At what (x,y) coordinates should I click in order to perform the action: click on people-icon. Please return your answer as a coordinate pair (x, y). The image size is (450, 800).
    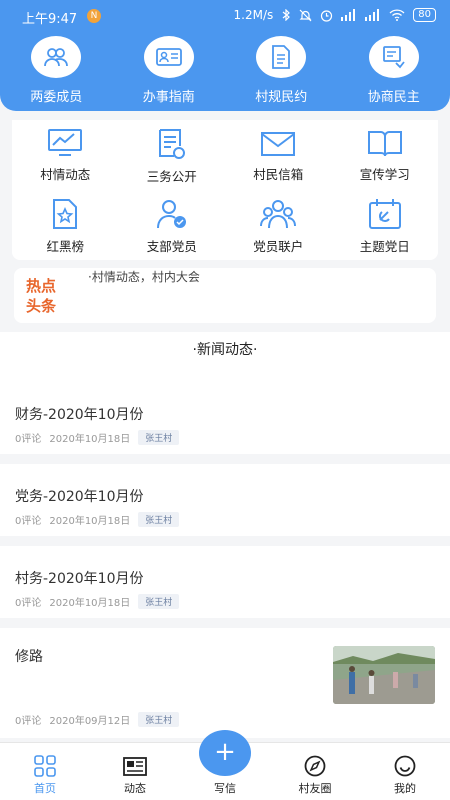
    Looking at the image, I should click on (56, 57).